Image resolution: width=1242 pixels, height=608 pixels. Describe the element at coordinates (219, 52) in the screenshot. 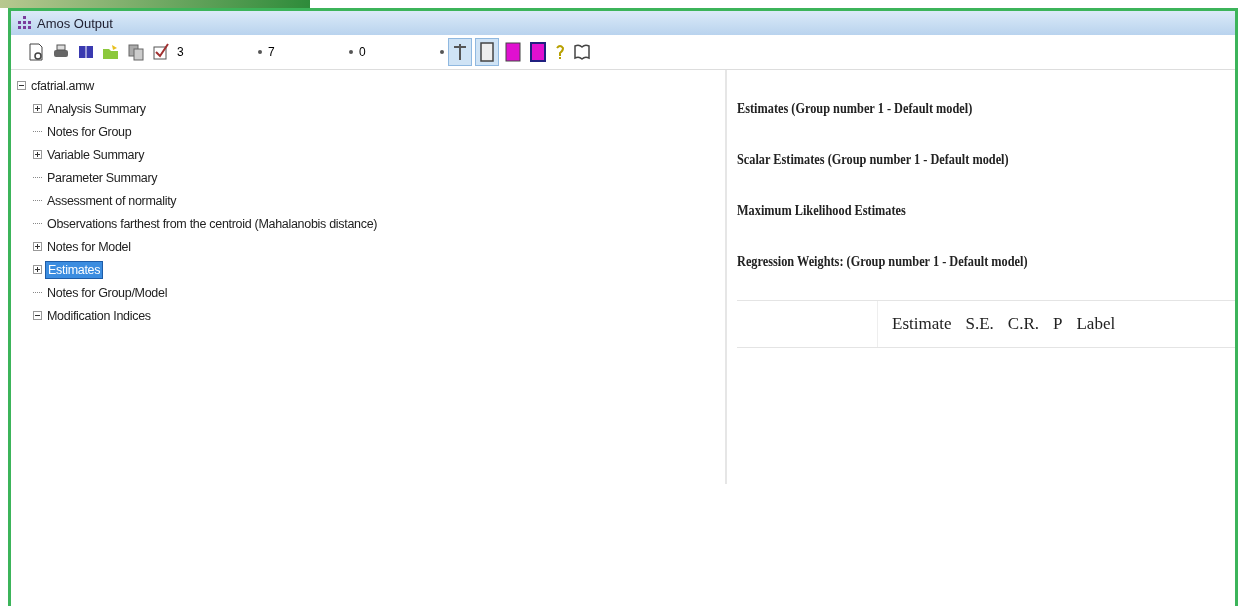

I see `number-dropdown: 3` at that location.